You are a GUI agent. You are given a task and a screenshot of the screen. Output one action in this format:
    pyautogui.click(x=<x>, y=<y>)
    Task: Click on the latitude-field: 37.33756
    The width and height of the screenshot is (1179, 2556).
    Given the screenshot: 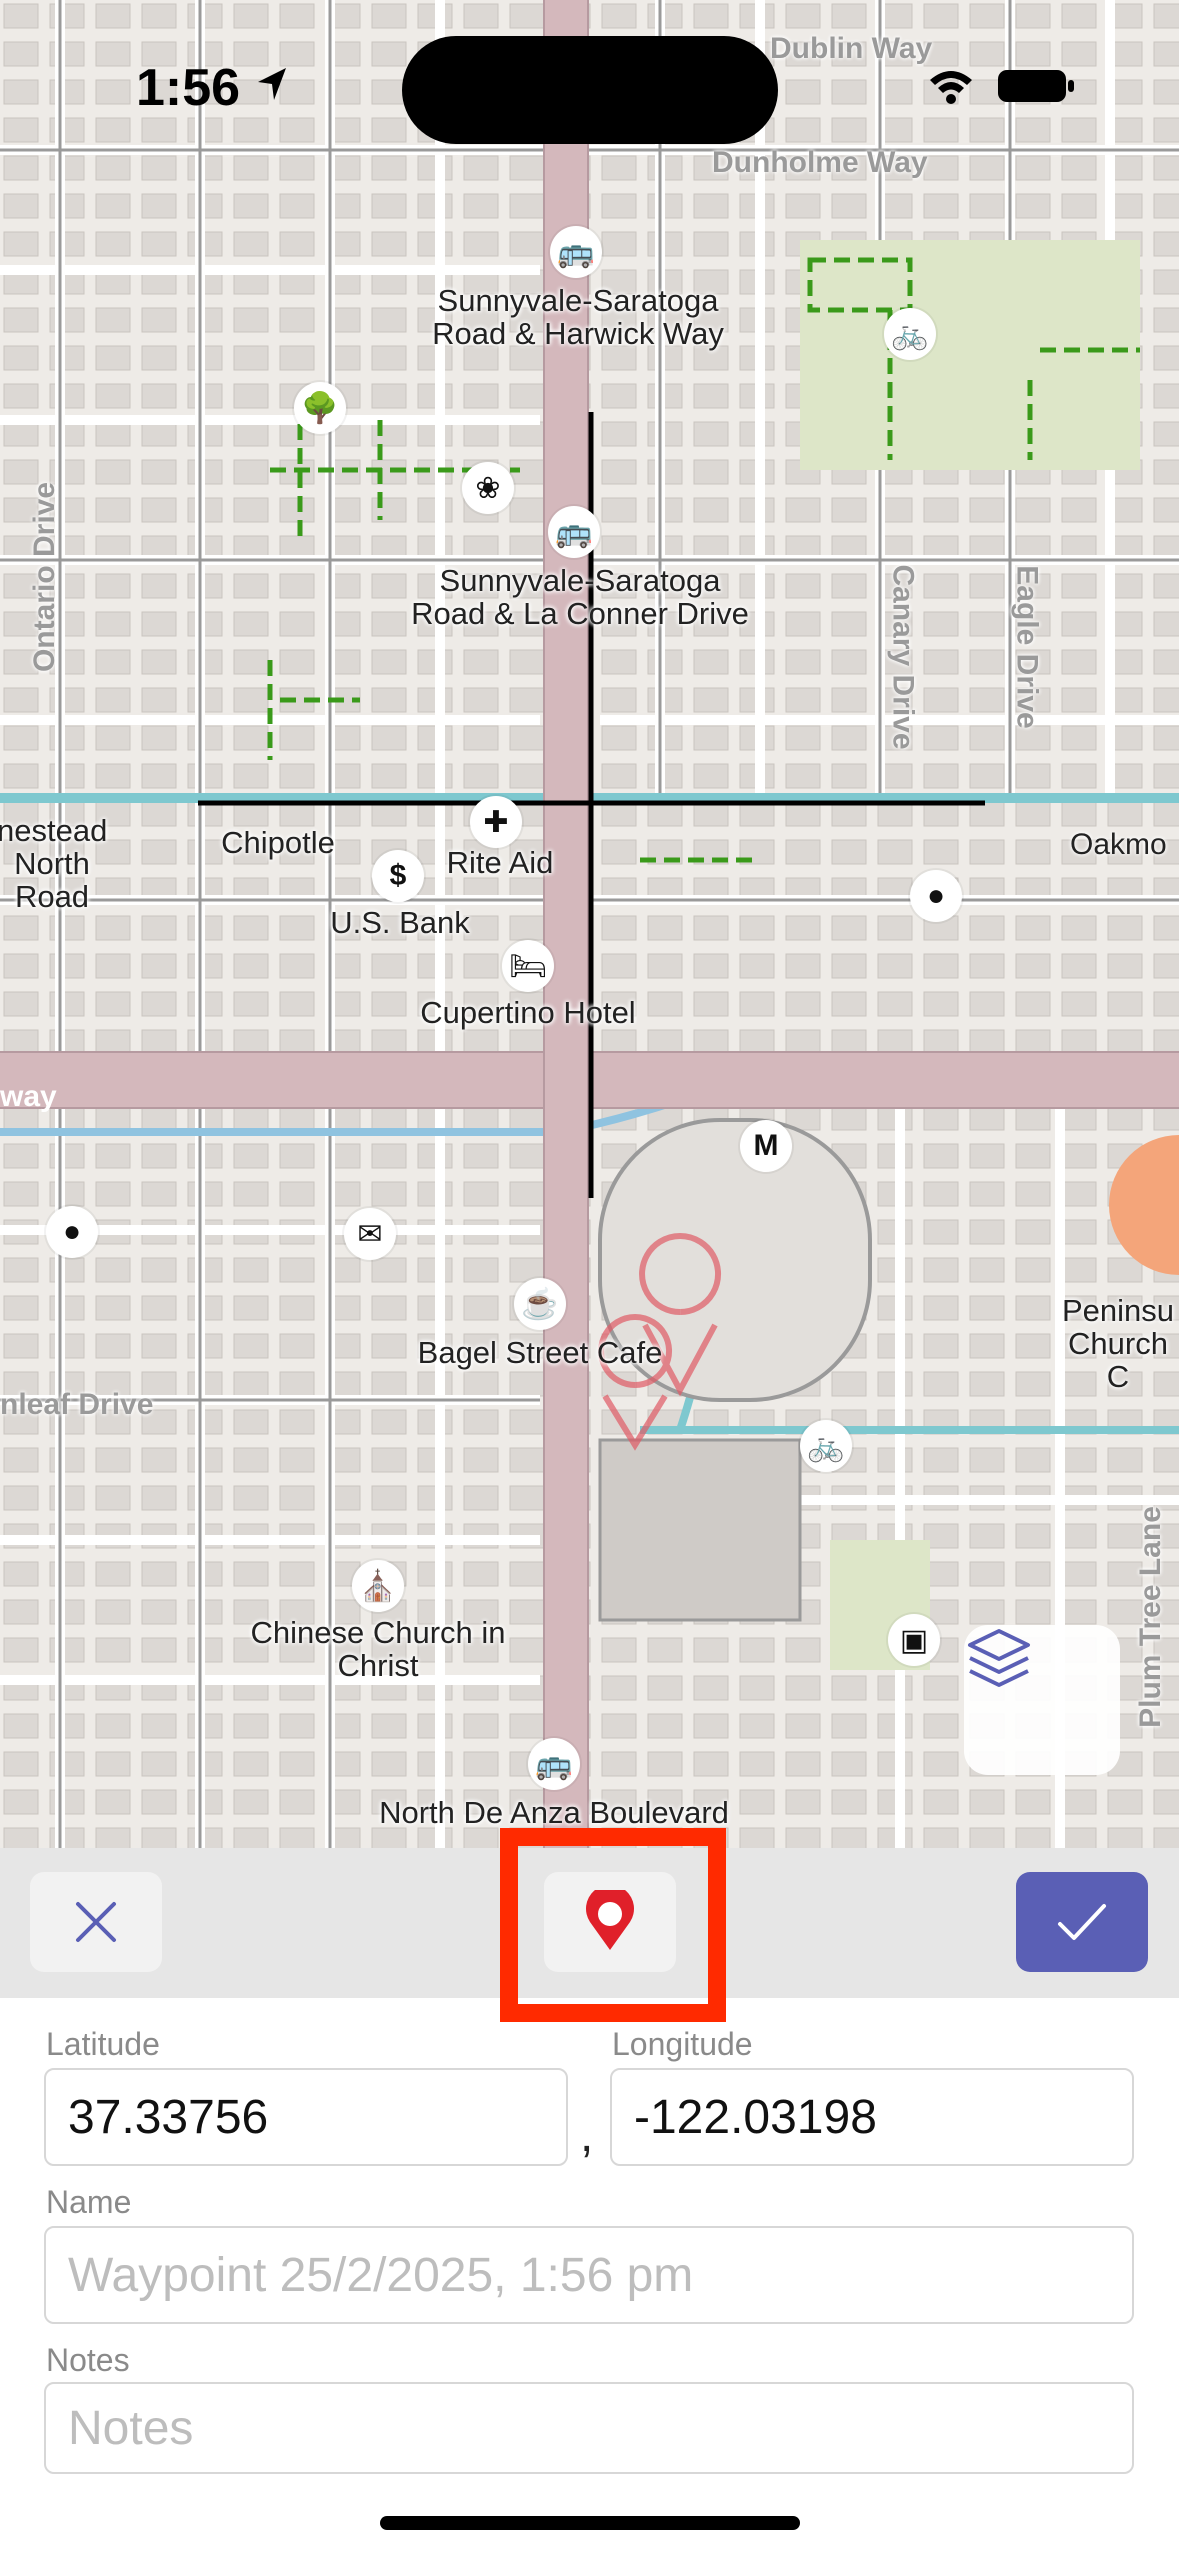 What is the action you would take?
    pyautogui.click(x=306, y=2117)
    